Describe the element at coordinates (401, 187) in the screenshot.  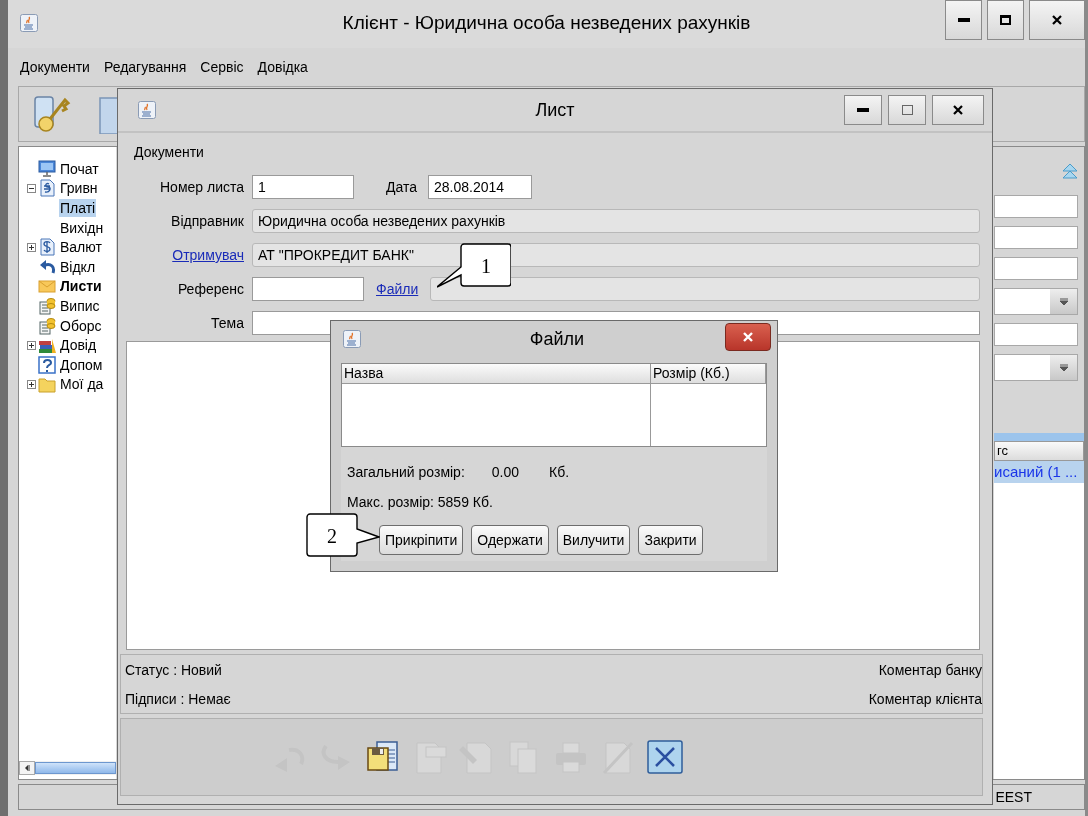
I see `field-label: Дата` at that location.